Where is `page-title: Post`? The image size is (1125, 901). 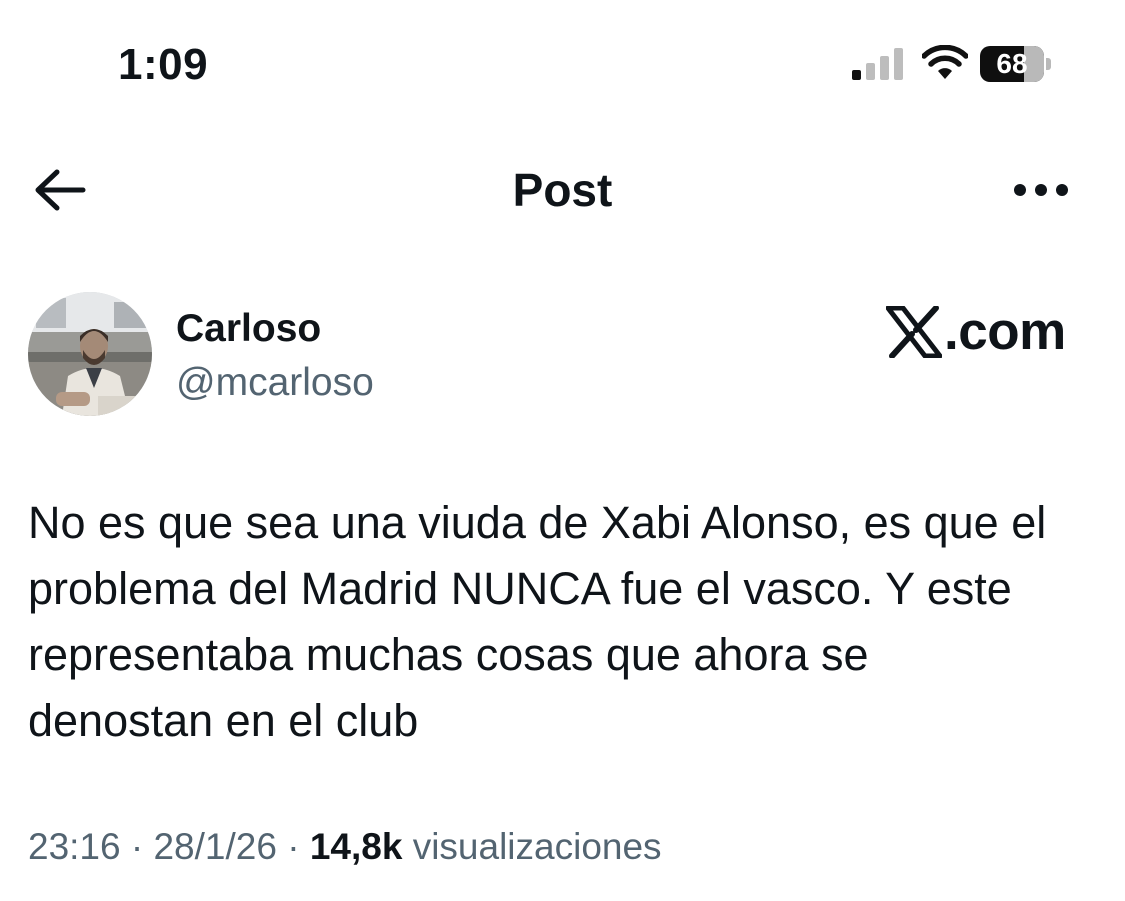
page-title: Post is located at coordinates (562, 190).